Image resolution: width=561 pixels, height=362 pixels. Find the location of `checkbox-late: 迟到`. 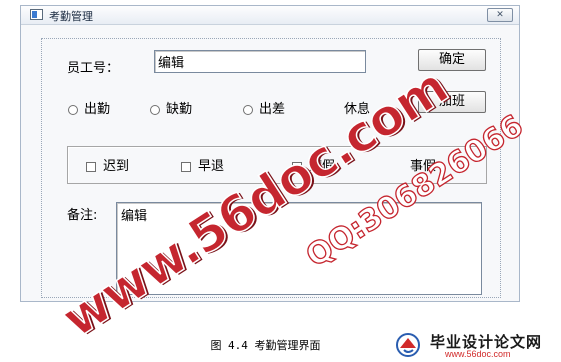

checkbox-late: 迟到 is located at coordinates (107, 164).